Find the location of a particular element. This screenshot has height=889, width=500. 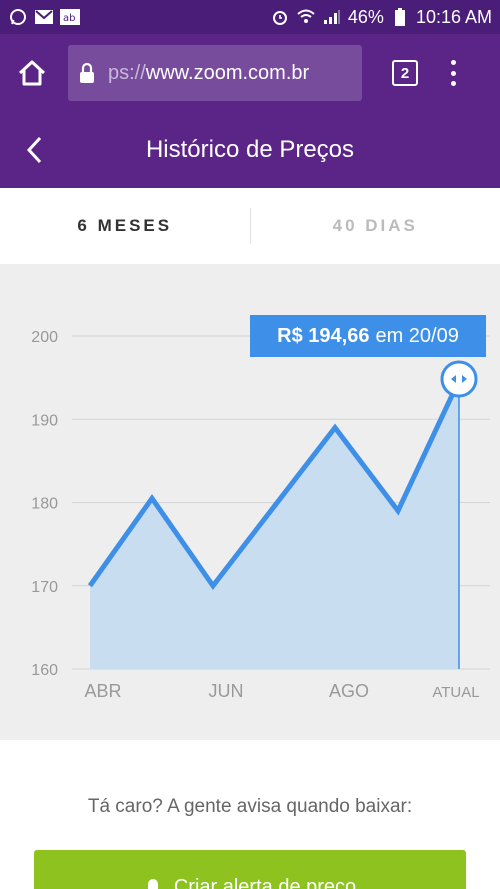

period-tabs: 6 MESES 40 DIAS is located at coordinates (250, 226).